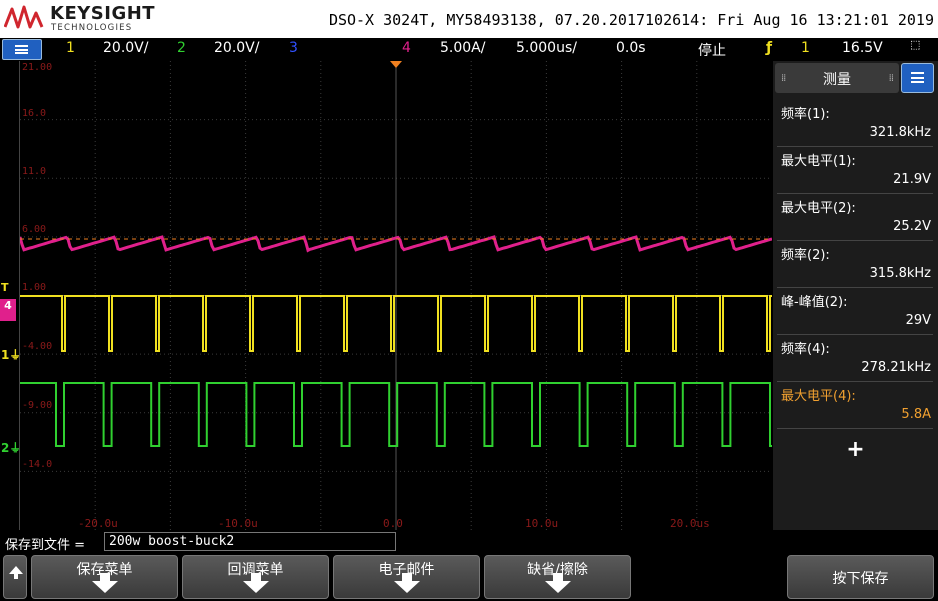 The width and height of the screenshot is (938, 601). Describe the element at coordinates (855, 123) in the screenshot. I see `measurement-item: 频率(1): 321.8kHz` at that location.